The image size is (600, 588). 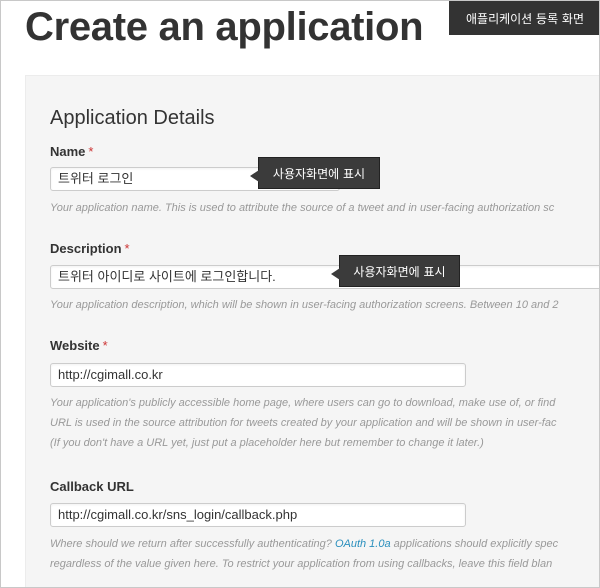 I want to click on website-label: Website *, so click(x=79, y=346).